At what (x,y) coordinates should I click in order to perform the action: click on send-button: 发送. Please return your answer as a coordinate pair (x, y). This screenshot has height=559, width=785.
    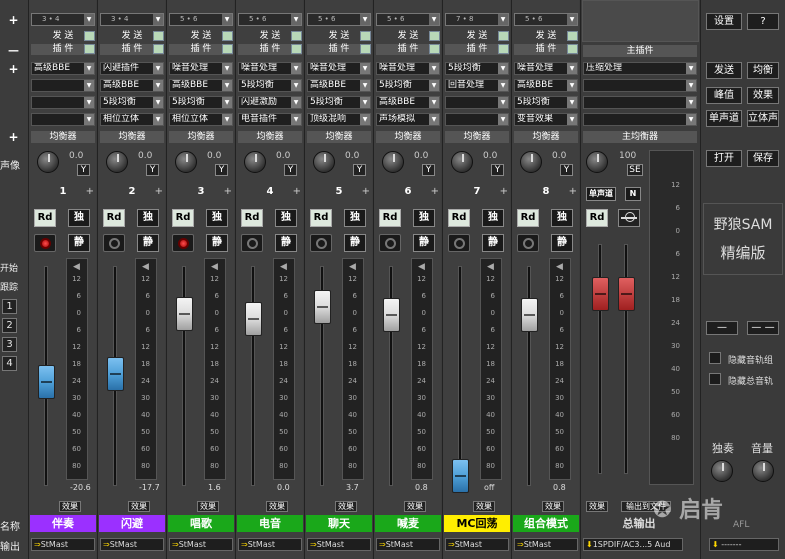
    Looking at the image, I should click on (724, 70).